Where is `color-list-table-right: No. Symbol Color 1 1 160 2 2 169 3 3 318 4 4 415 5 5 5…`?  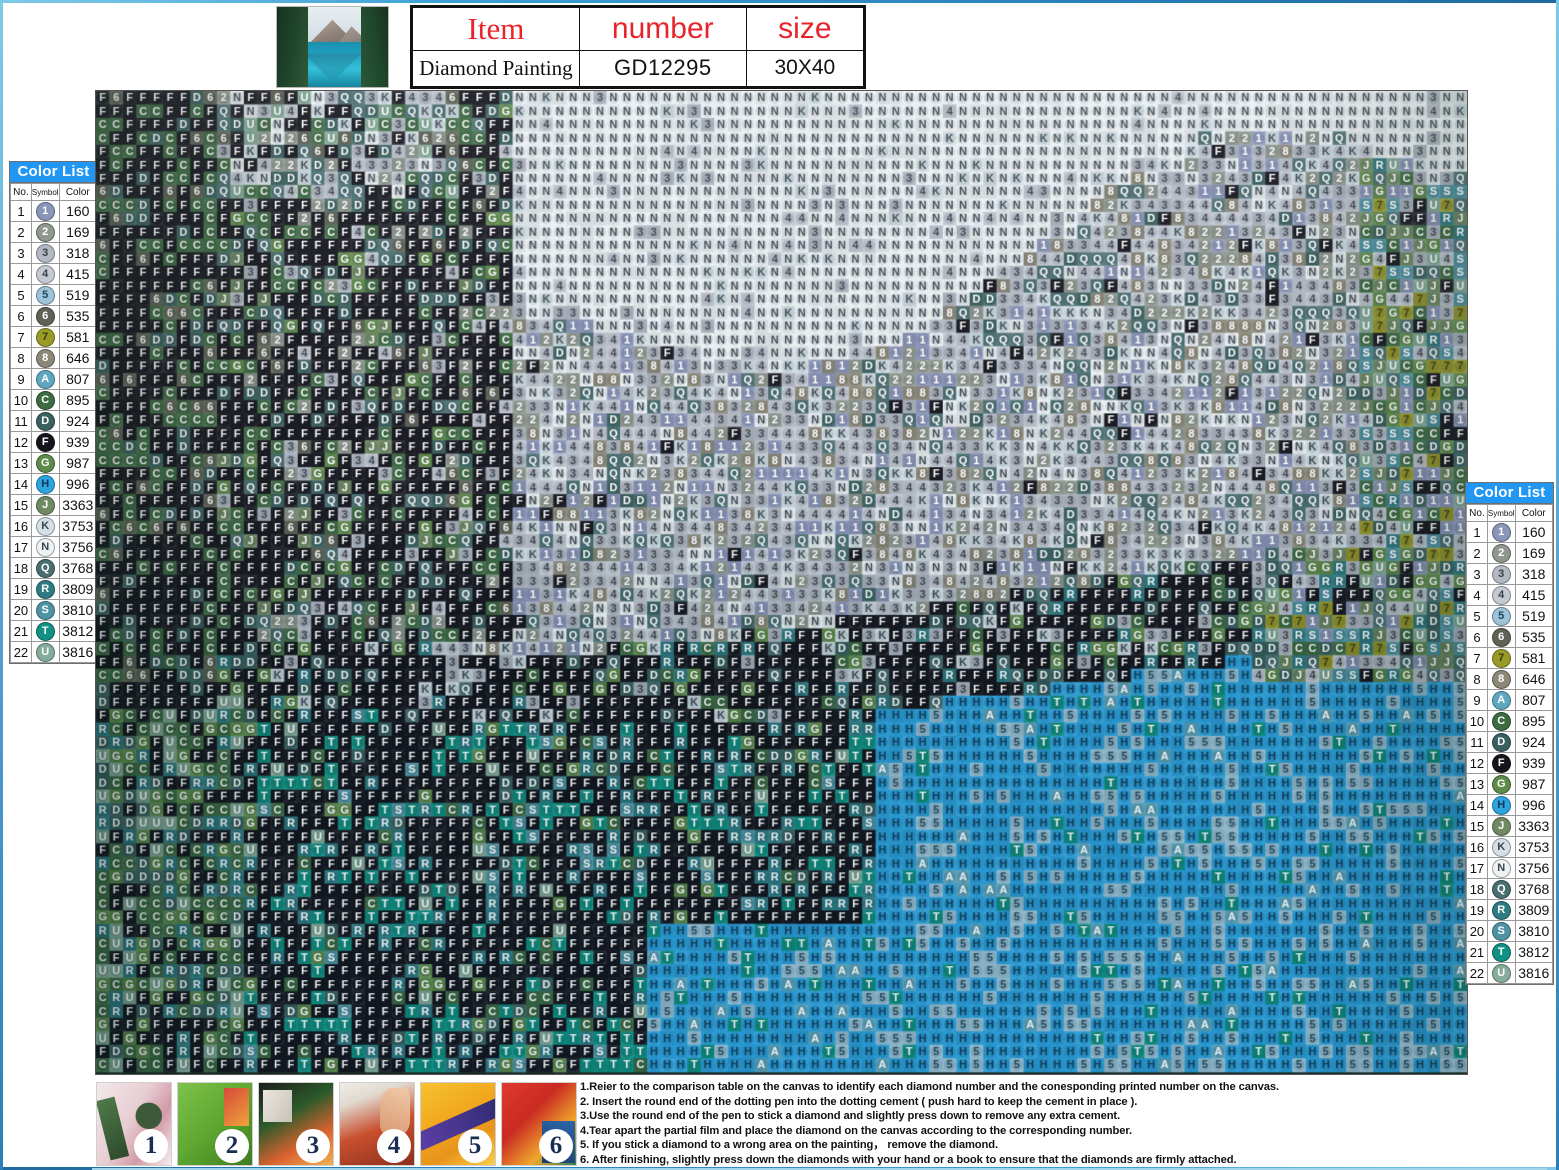 color-list-table-right: No. Symbol Color 1 1 160 2 2 169 3 3 318 4 4 415 5 5 5… is located at coordinates (1510, 744).